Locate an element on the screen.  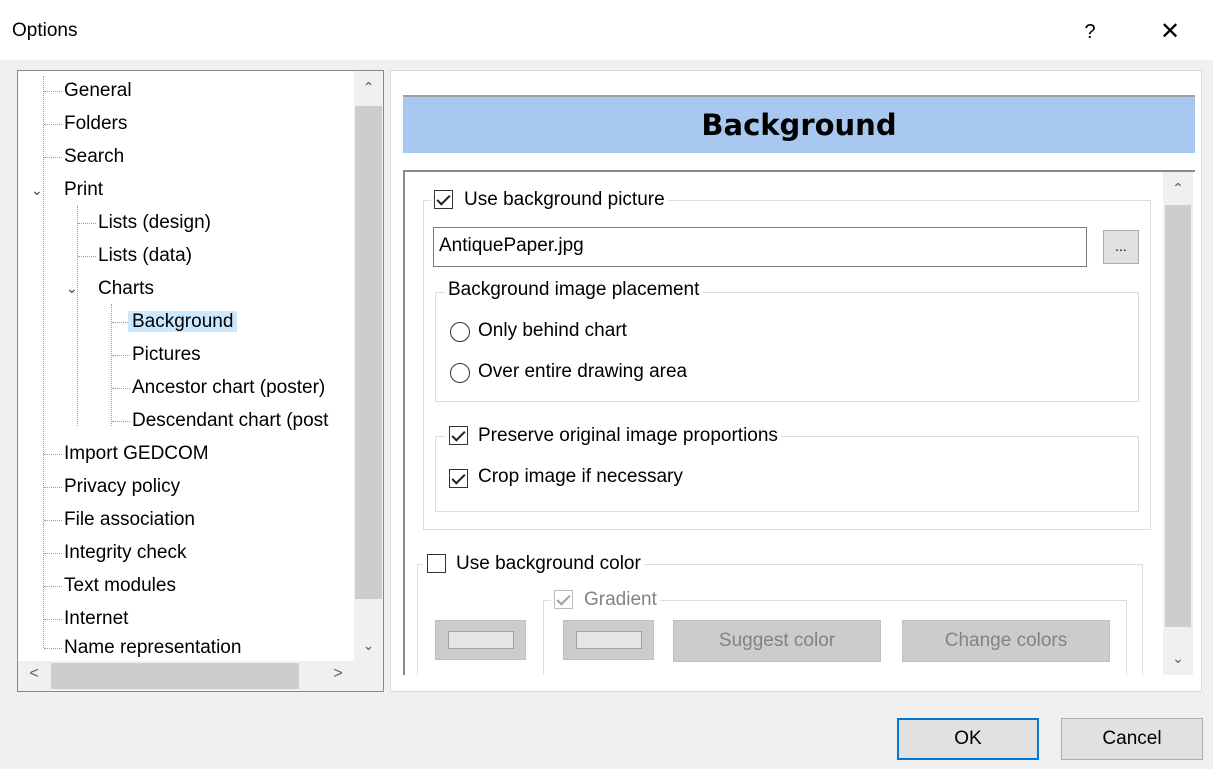
use-color-row: Use background color is located at coordinates (533, 565).